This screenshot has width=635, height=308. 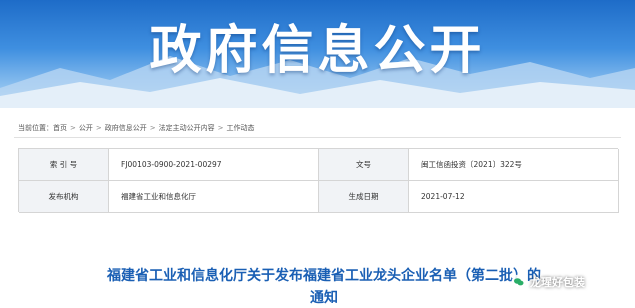 I want to click on index-number-label: 索 引 号, so click(x=64, y=165).